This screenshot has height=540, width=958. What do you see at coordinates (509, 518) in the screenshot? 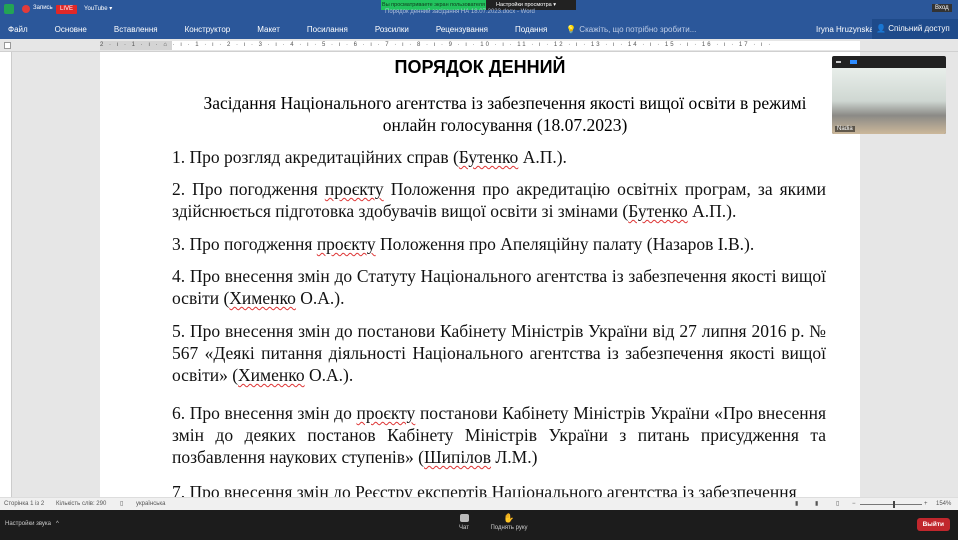
I see `hand-icon: ✋` at bounding box center [509, 518].